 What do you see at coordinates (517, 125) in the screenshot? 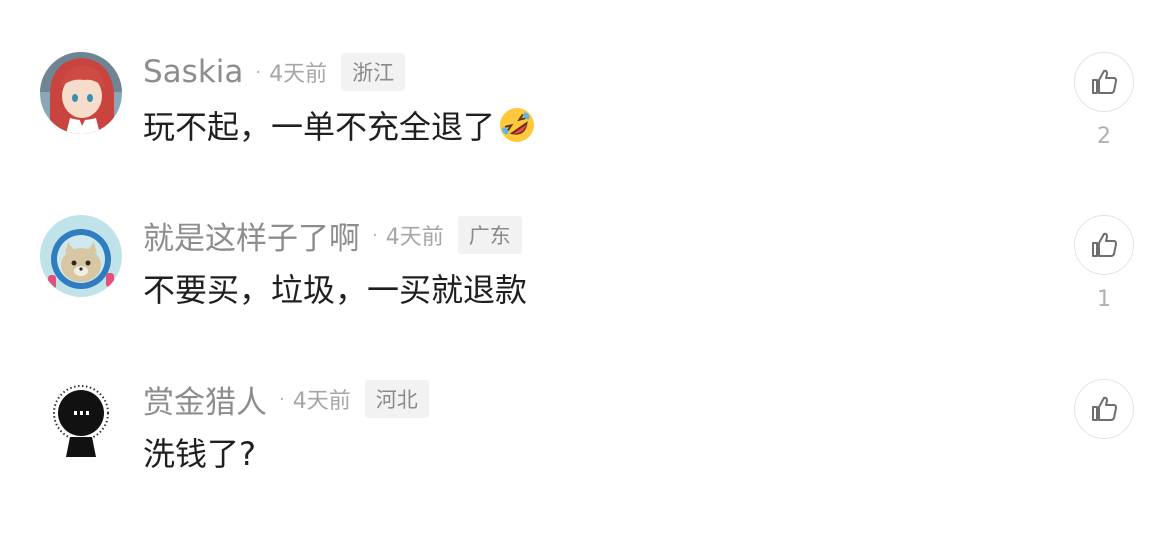
I see `rolling-on-floor-laughing-emoji` at bounding box center [517, 125].